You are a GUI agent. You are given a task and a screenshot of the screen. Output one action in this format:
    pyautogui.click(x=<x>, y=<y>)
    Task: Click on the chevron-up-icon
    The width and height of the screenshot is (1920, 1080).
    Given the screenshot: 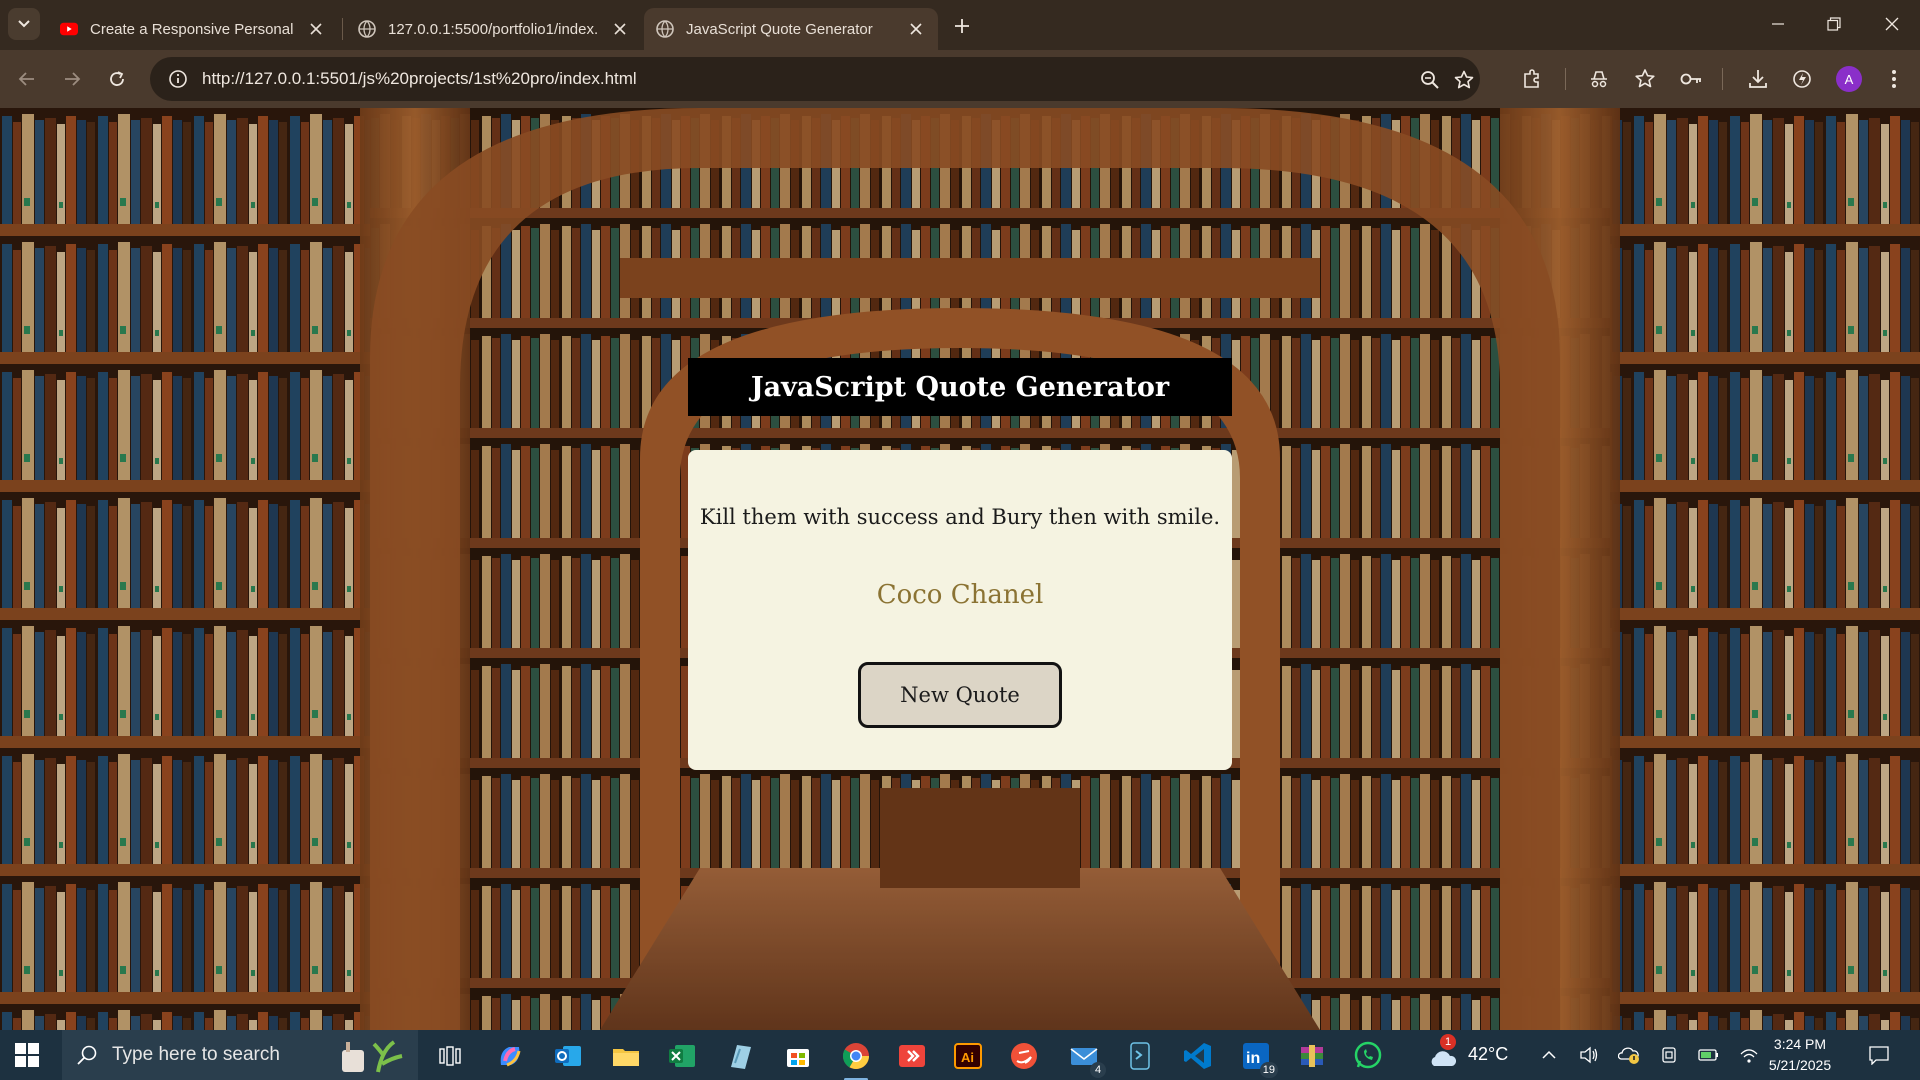 What is the action you would take?
    pyautogui.click(x=1549, y=1055)
    